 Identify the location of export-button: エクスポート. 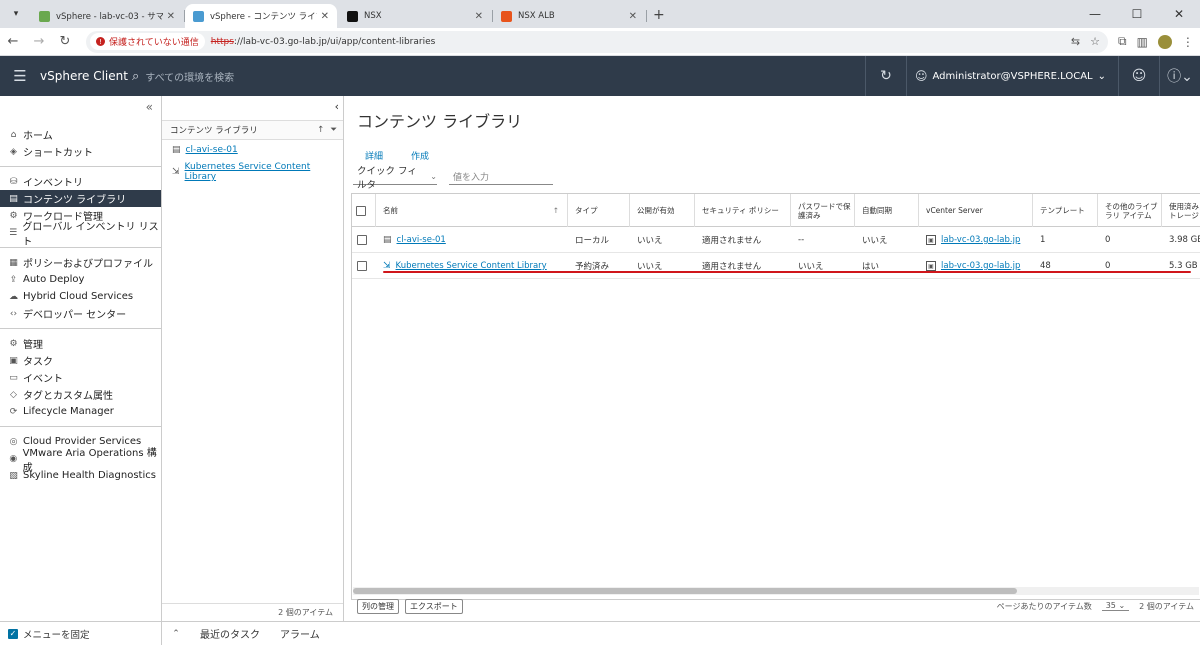
(434, 606).